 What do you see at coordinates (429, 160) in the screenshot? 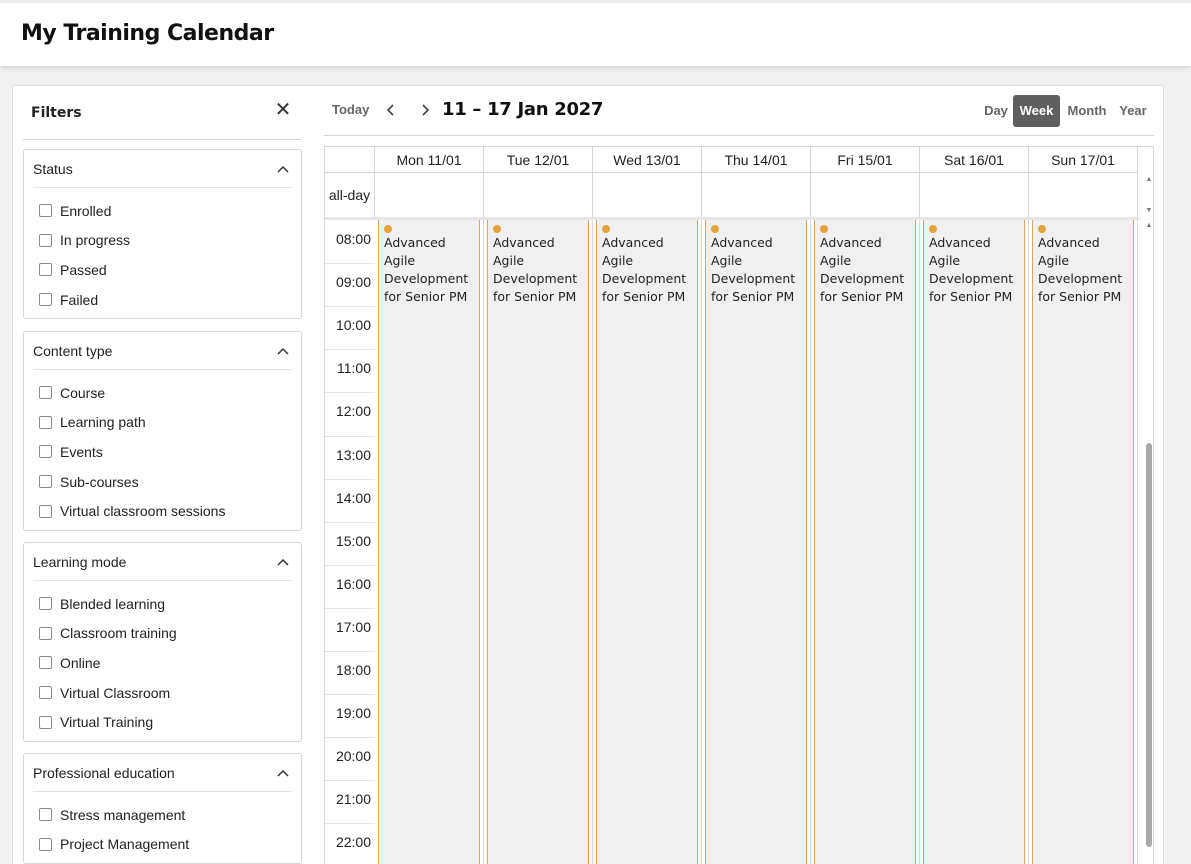
I see `day-header: Mon 11/01` at bounding box center [429, 160].